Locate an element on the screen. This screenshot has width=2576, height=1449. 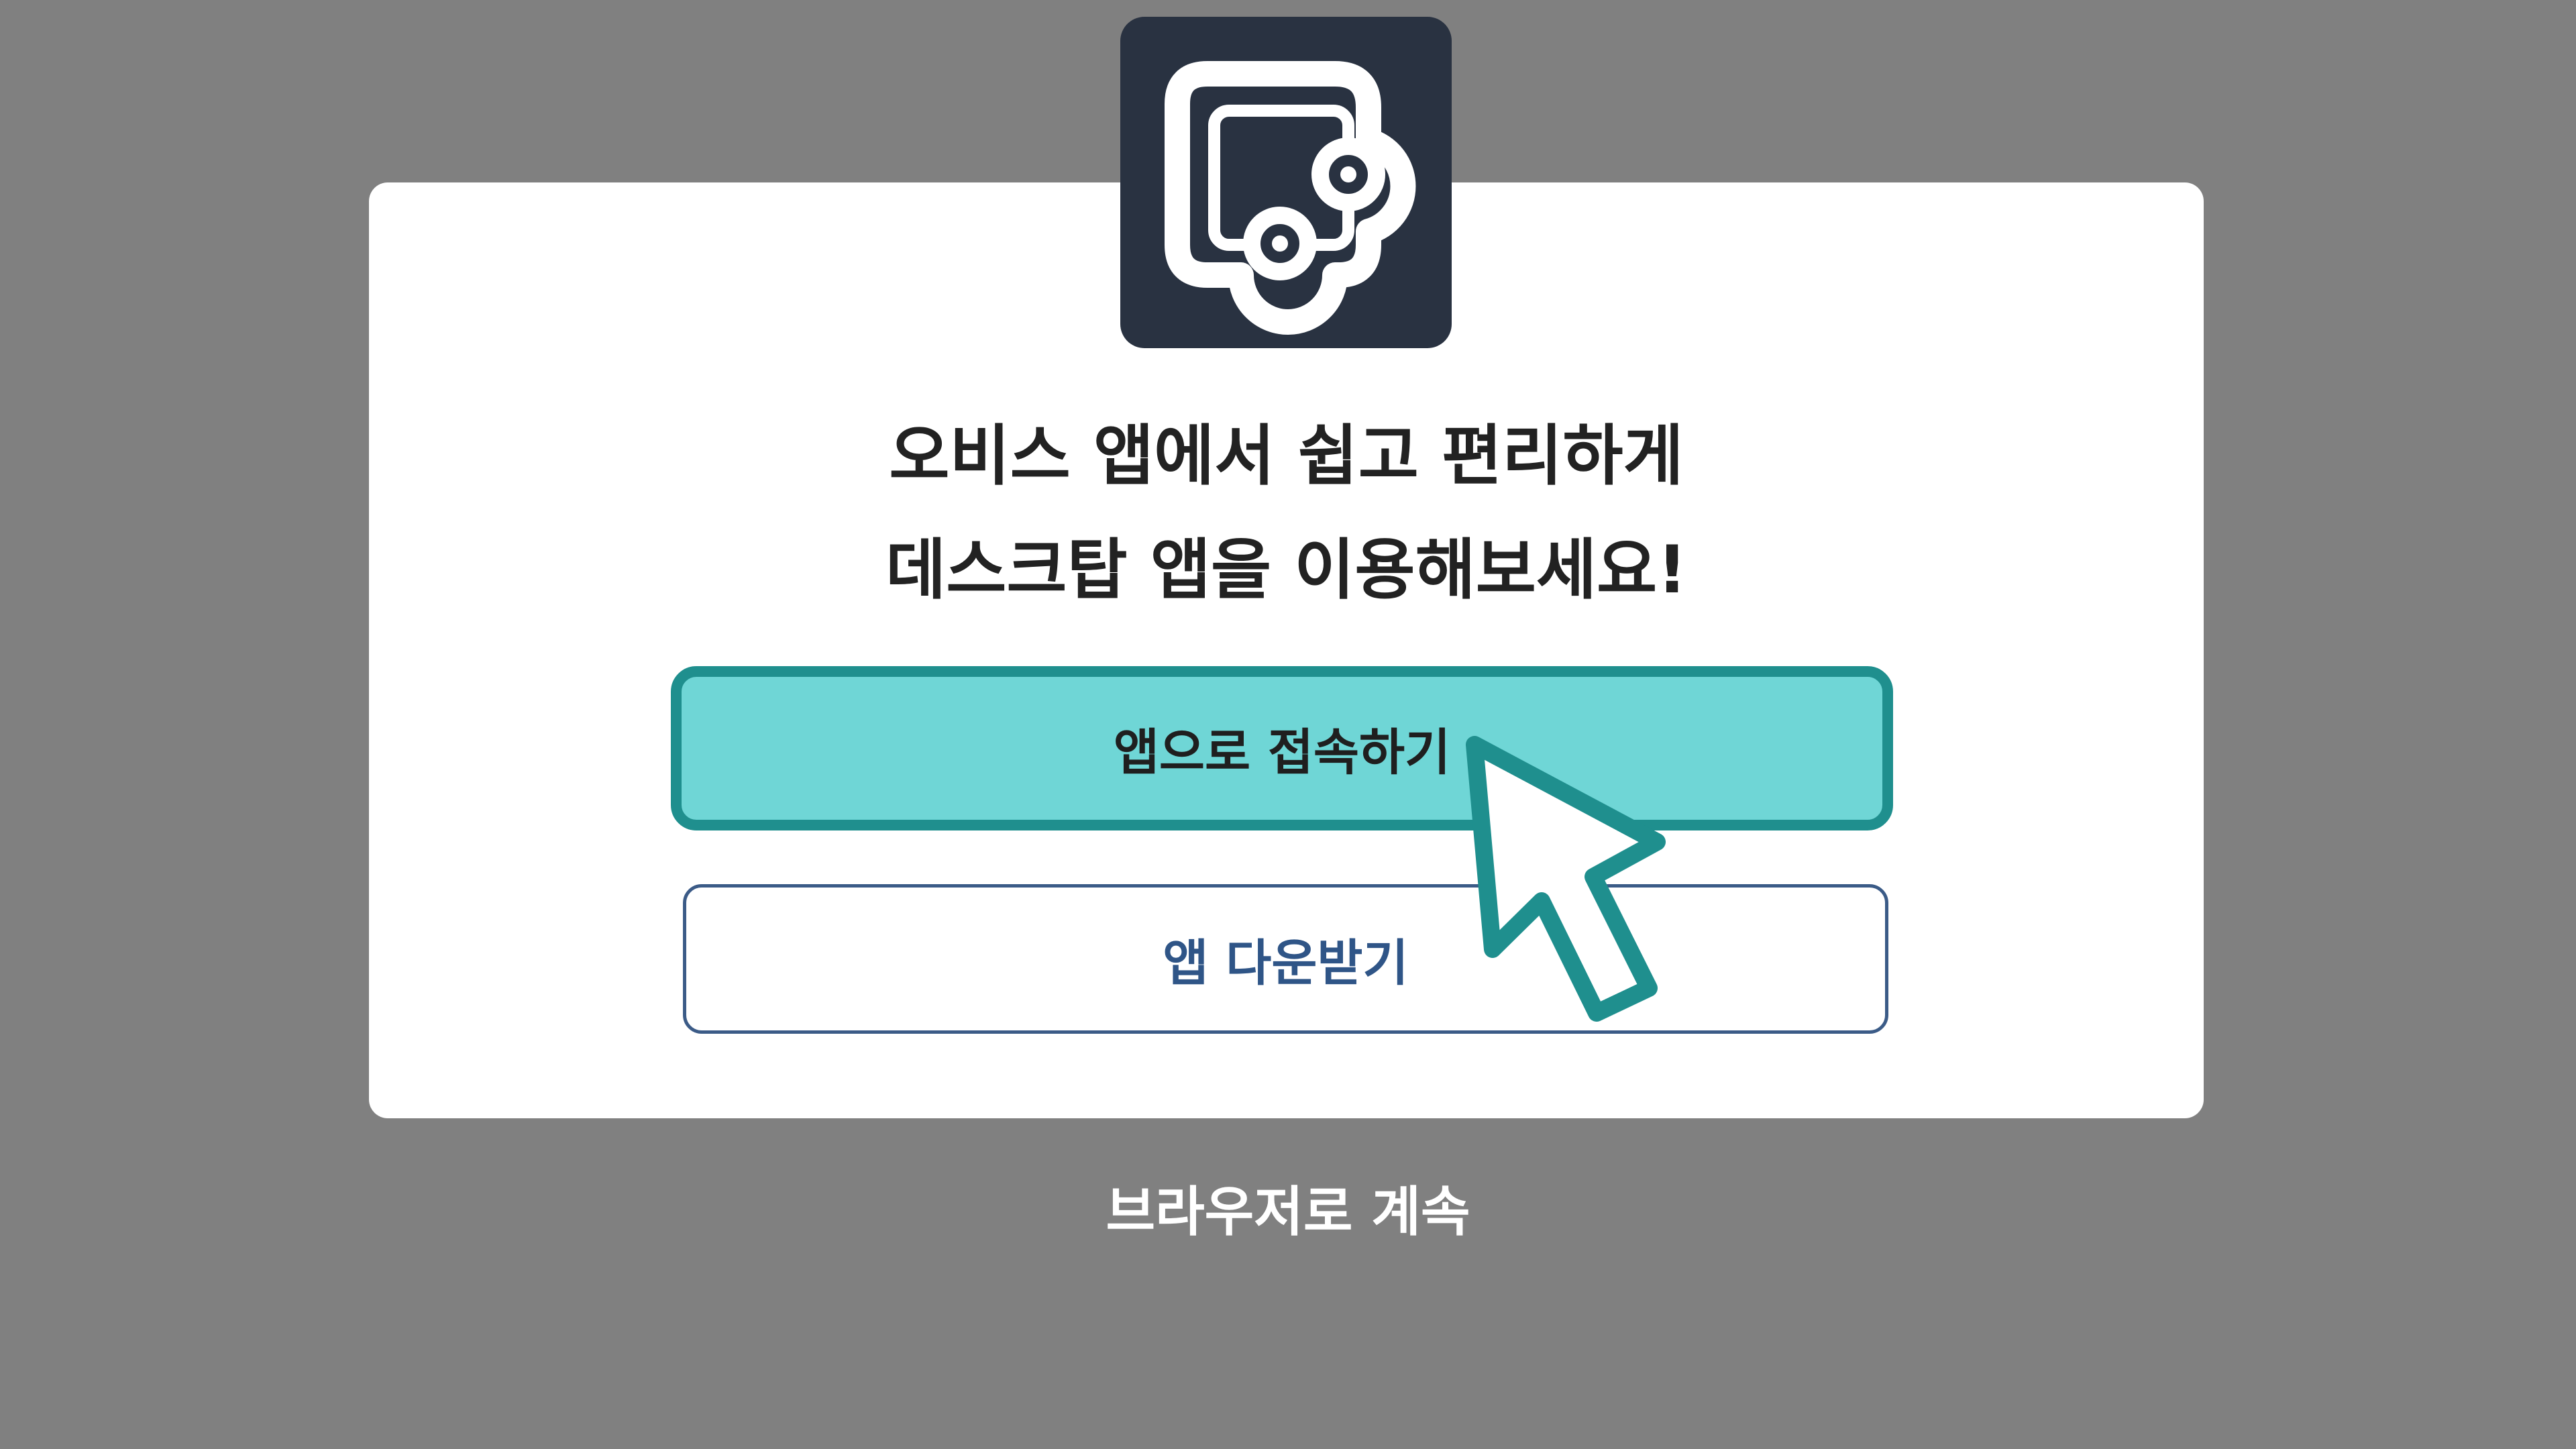
download-app-button-label: 앱 다운받기 is located at coordinates (1286, 963).